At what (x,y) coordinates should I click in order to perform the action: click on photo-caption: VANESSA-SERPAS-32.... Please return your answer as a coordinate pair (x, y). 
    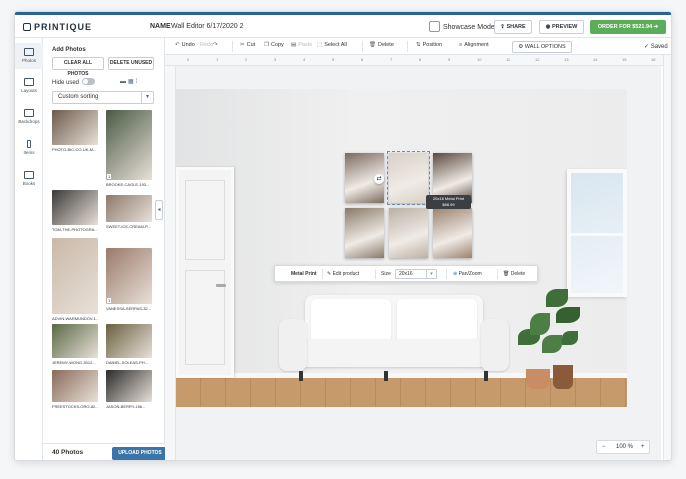
    Looking at the image, I should click on (128, 308).